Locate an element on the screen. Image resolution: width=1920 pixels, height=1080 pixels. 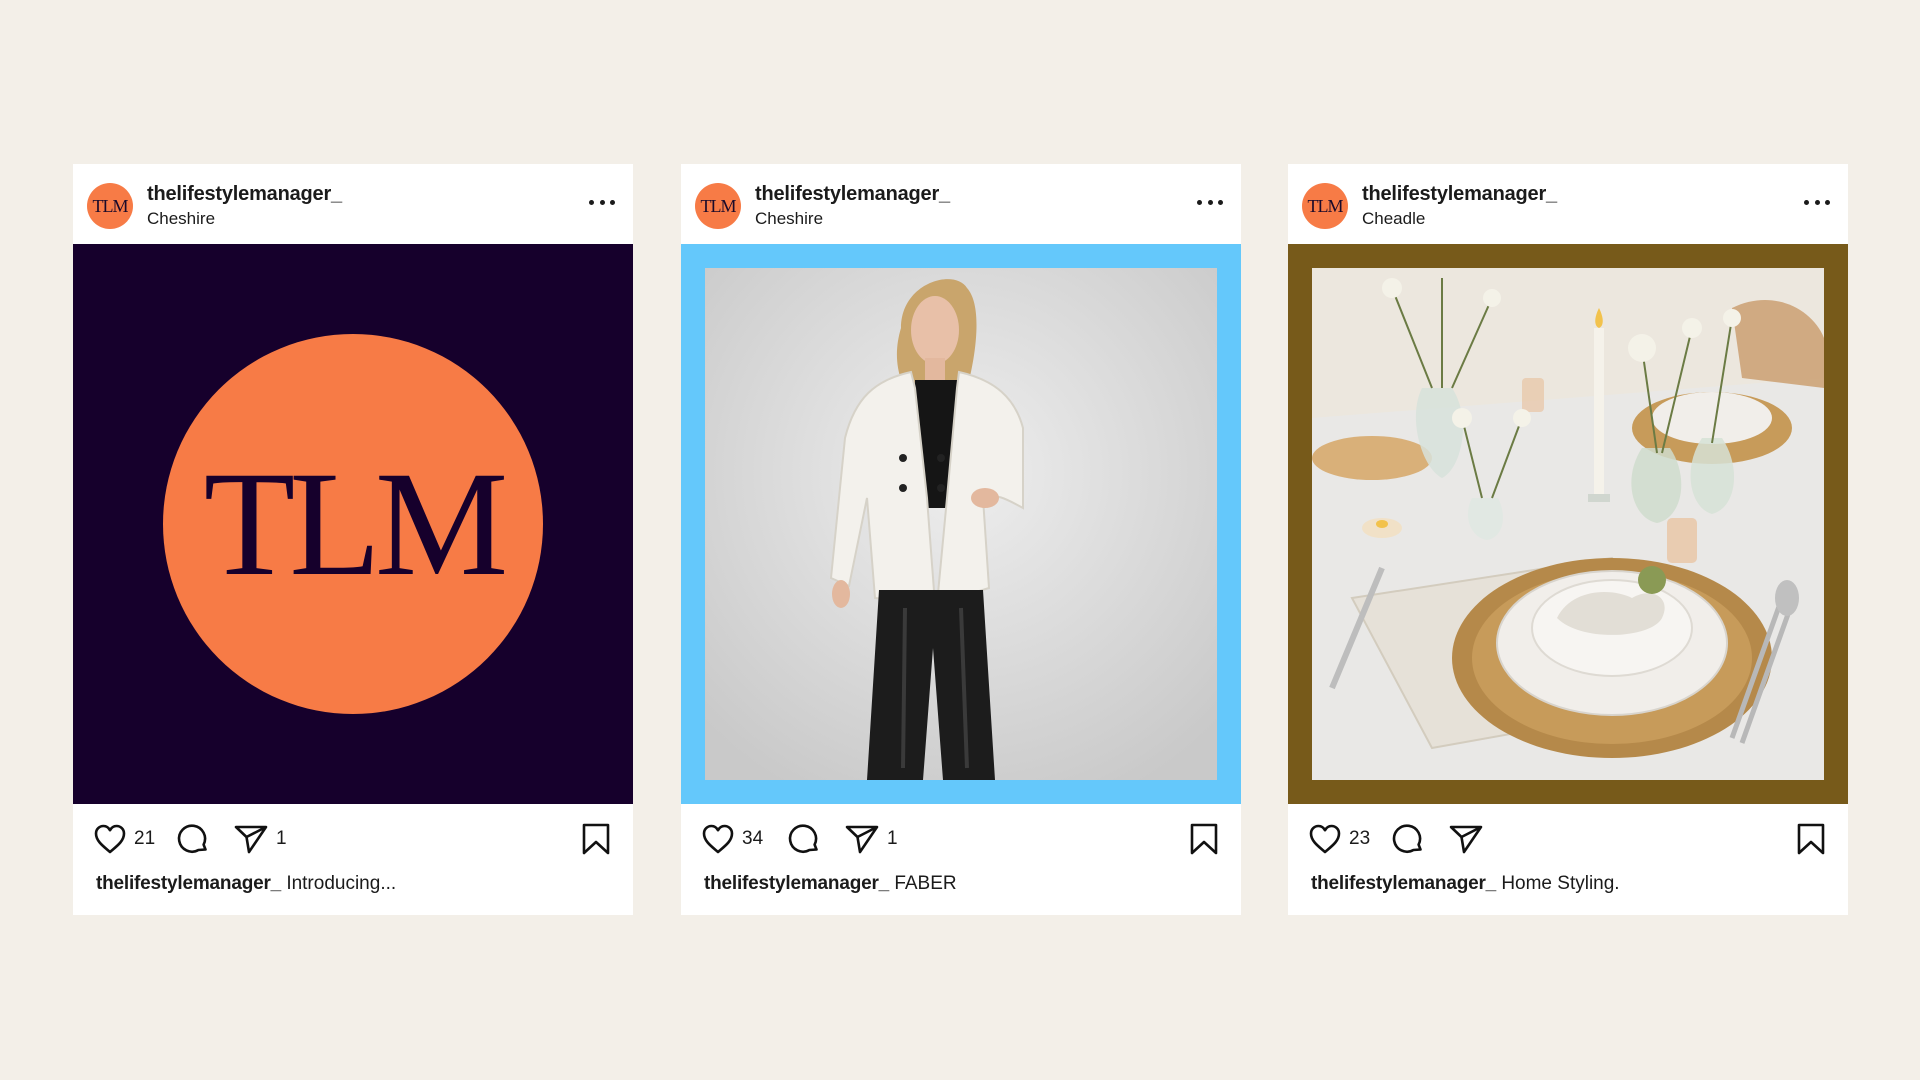
tlm-logo-circle: TLM is located at coordinates (353, 524).